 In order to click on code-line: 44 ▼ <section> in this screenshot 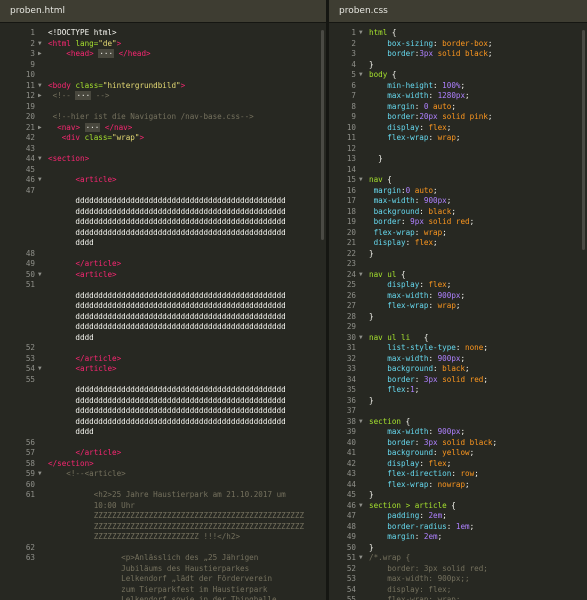, I will do `click(163, 159)`.